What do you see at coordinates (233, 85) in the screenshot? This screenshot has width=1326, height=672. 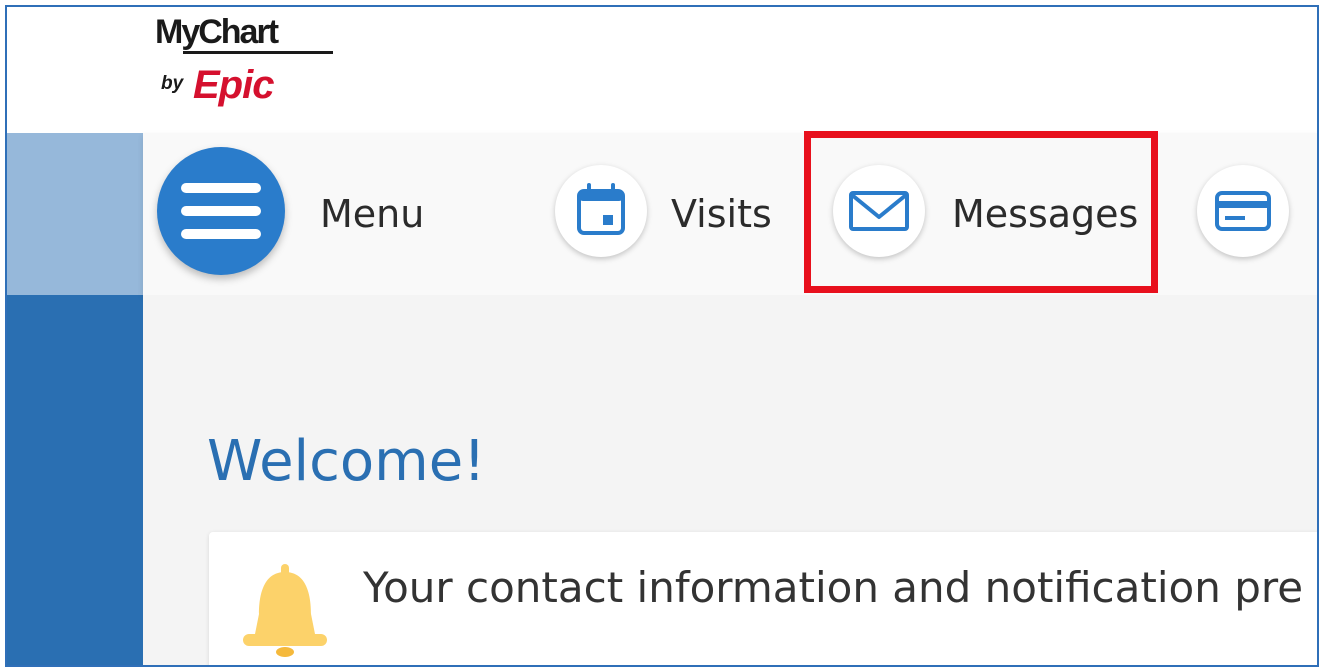 I see `logo-epic-text: Epic` at bounding box center [233, 85].